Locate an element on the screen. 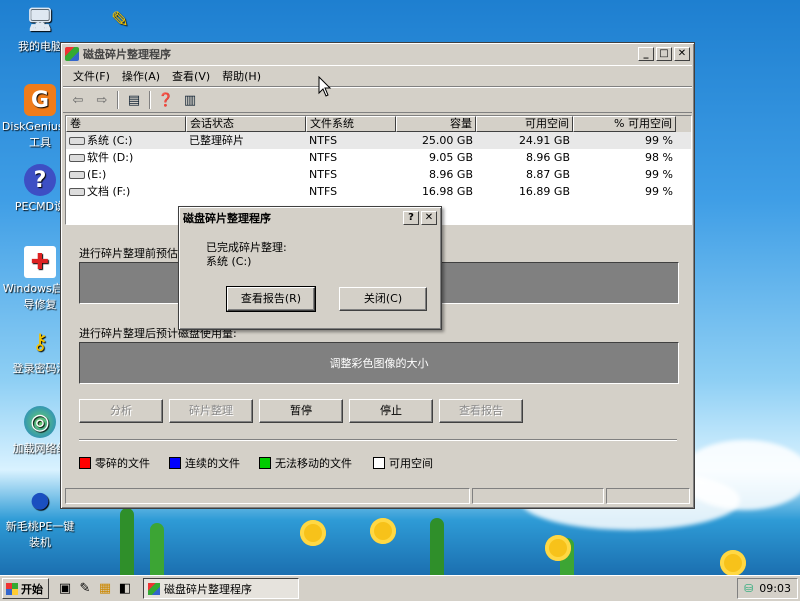  volume-name: 系统 (C:) is located at coordinates (110, 140).